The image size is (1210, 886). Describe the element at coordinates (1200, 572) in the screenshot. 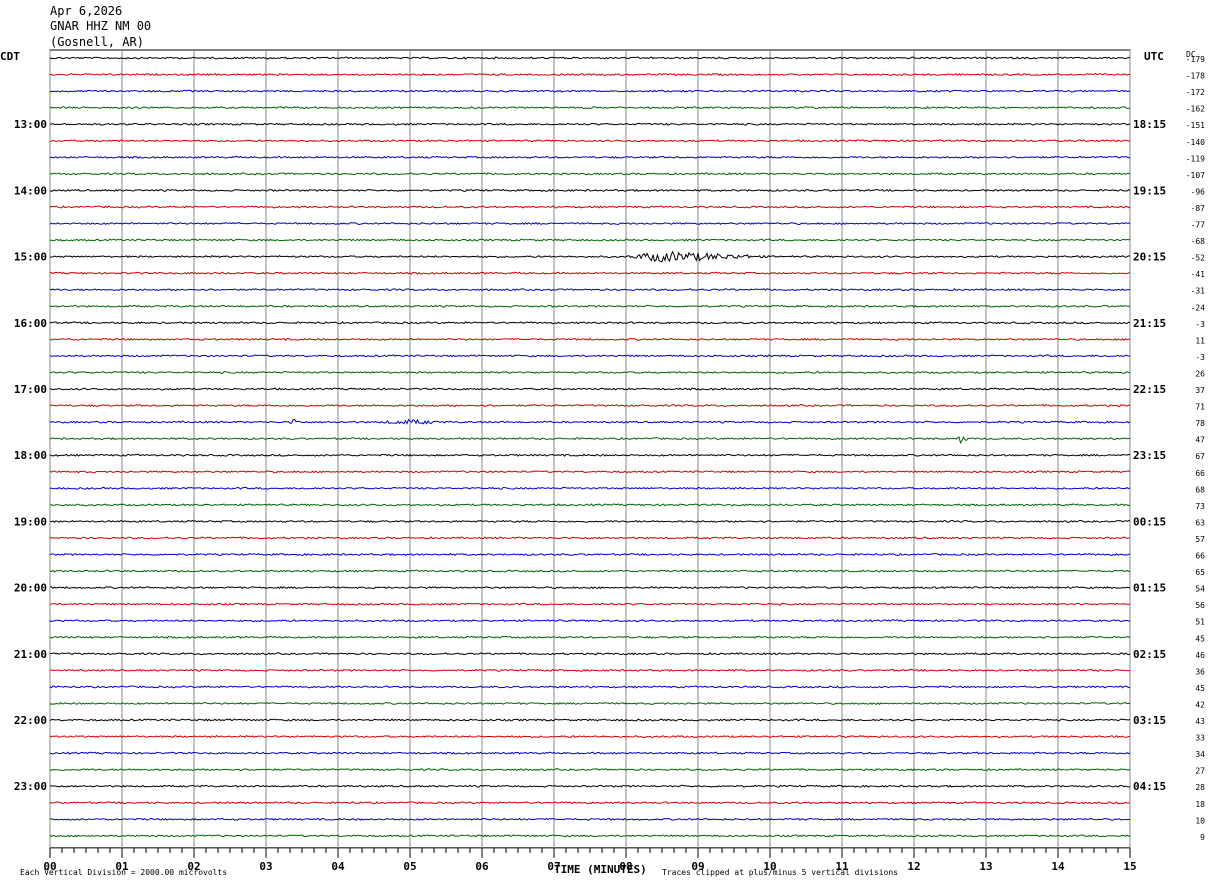

I see `dc-offset-label: 65` at that location.